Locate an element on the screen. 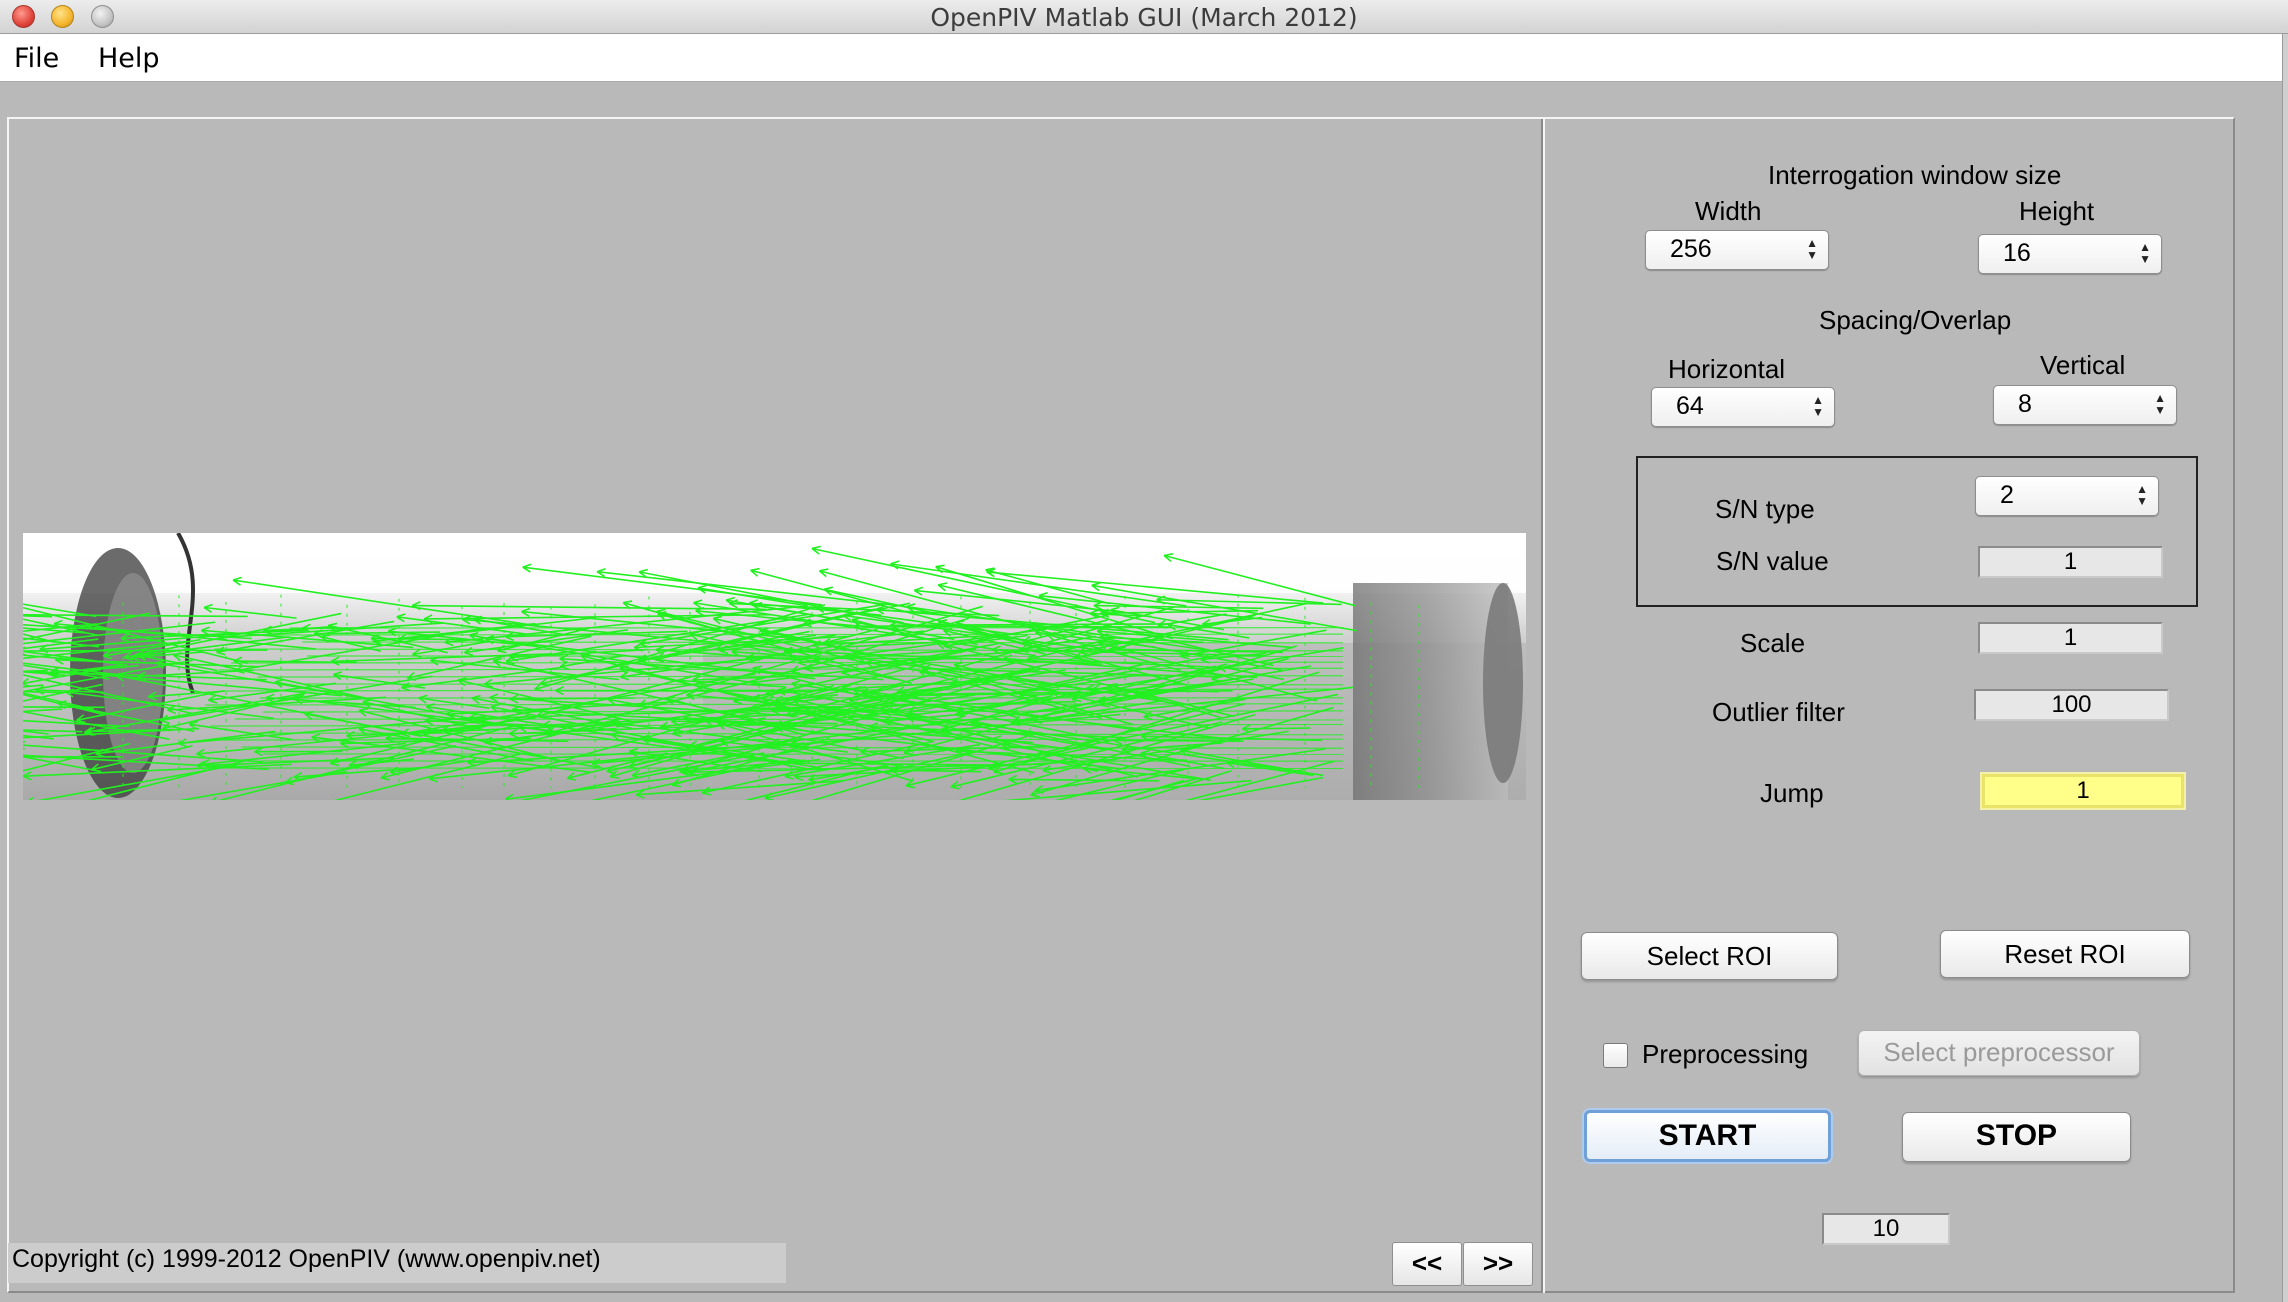 The image size is (2288, 1302). menu-bar: File Help is located at coordinates (1141, 58).